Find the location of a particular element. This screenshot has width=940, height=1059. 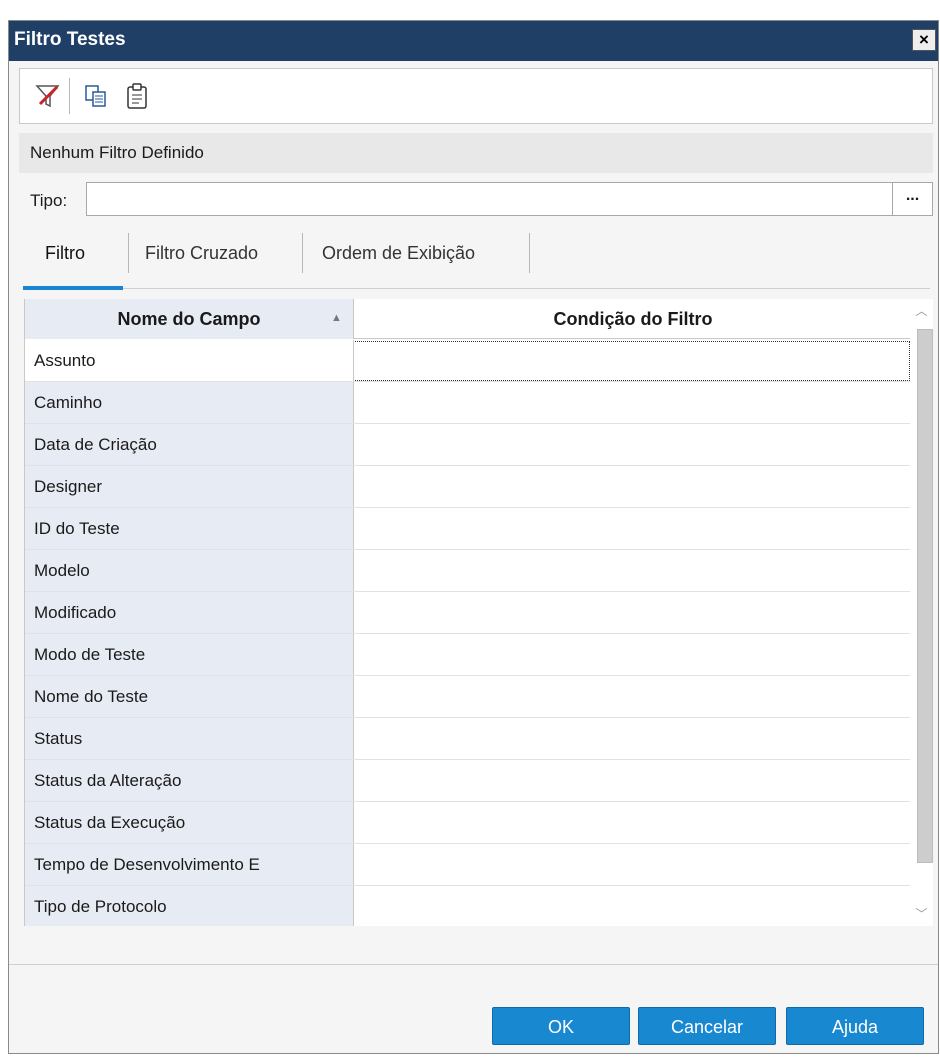

column-header-field-name: Nome do Campo ▲ is located at coordinates (189, 319).